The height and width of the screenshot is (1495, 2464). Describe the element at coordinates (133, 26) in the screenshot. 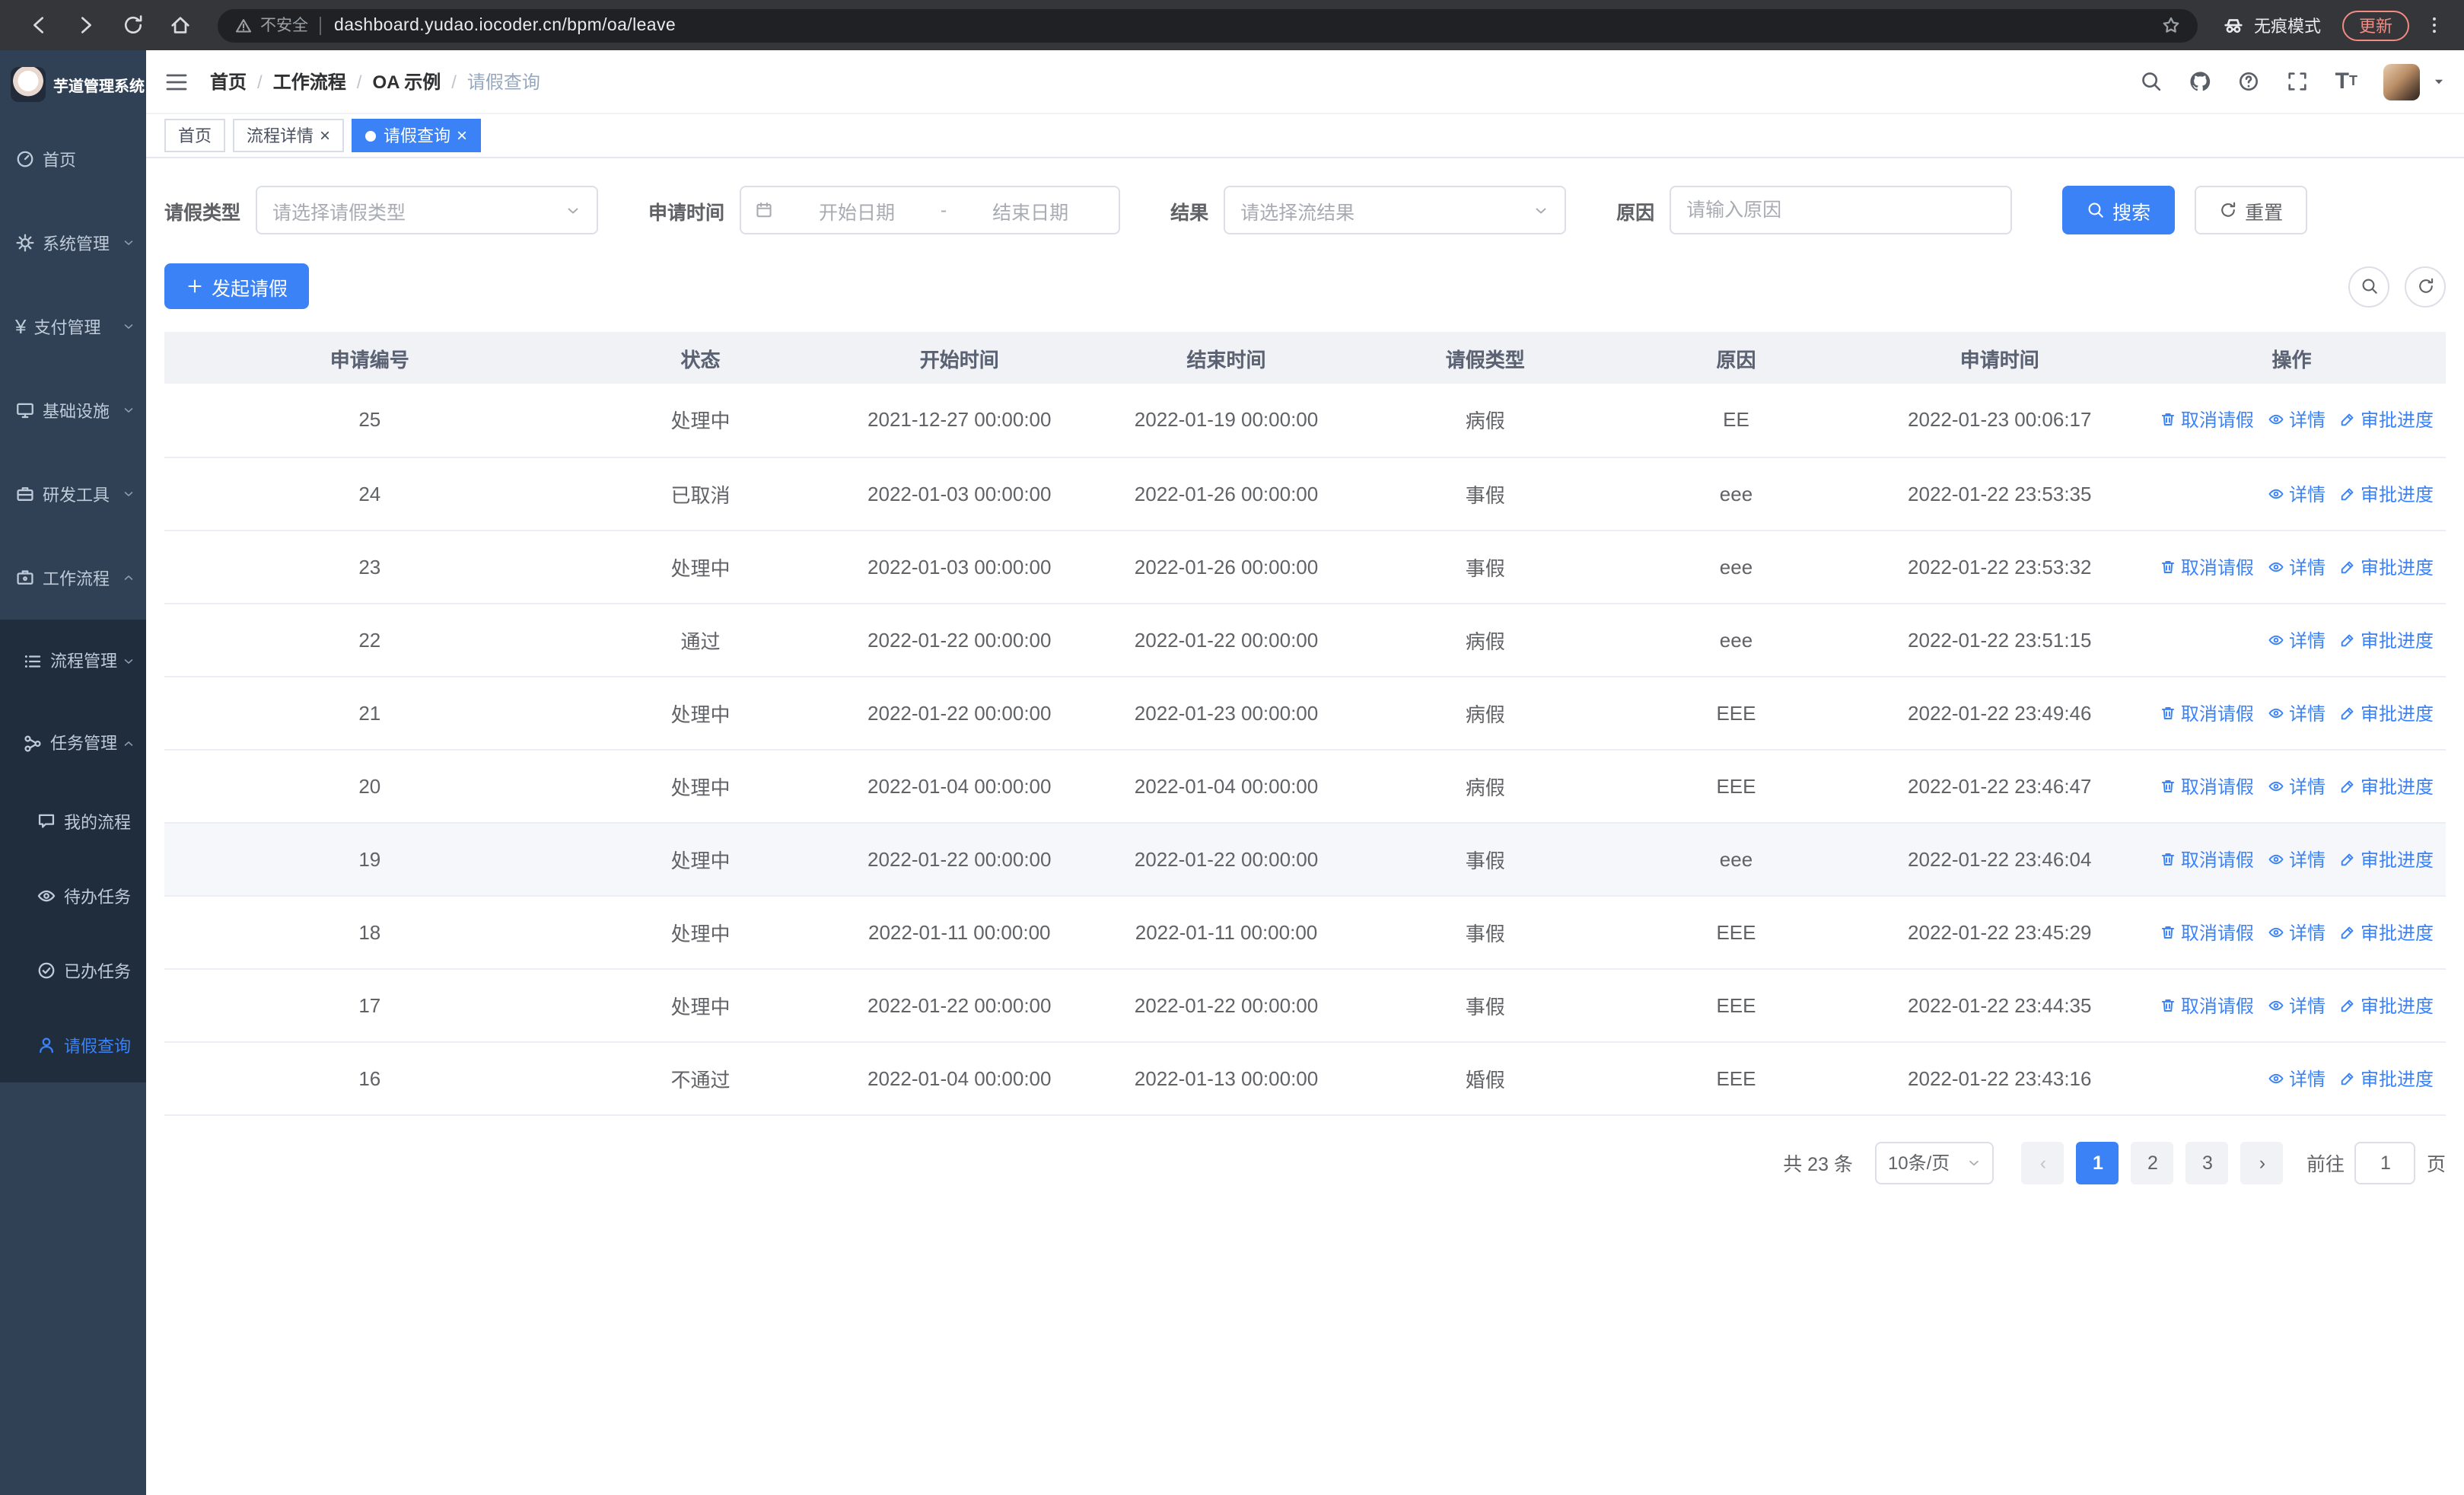

I see `reload-icon` at that location.